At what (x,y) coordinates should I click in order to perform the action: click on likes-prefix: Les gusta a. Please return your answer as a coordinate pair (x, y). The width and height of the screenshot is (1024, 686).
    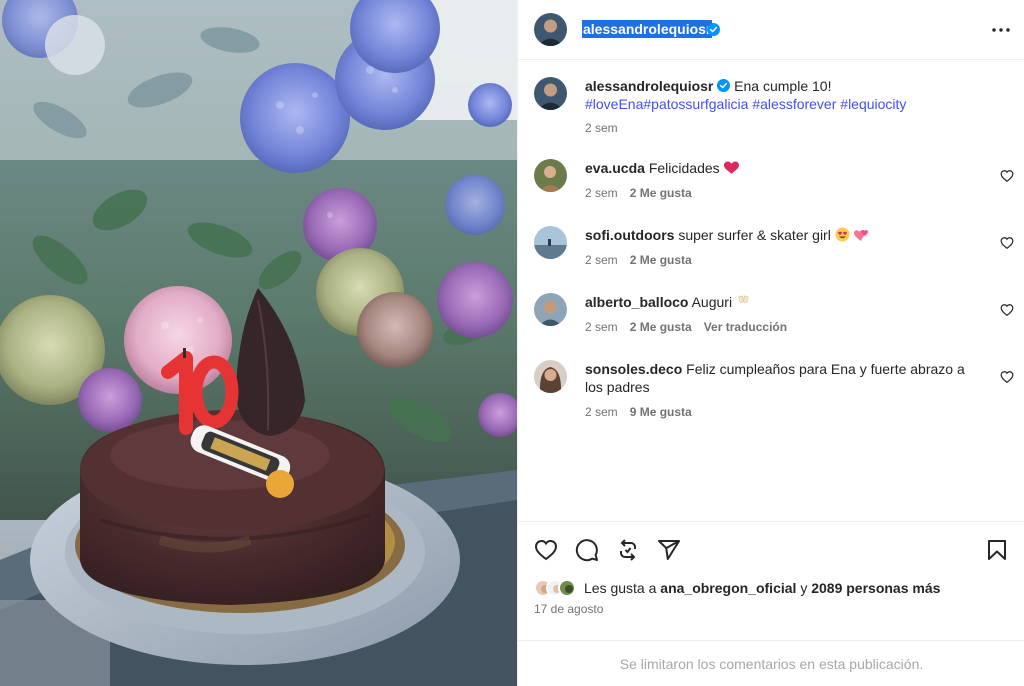
    Looking at the image, I should click on (620, 588).